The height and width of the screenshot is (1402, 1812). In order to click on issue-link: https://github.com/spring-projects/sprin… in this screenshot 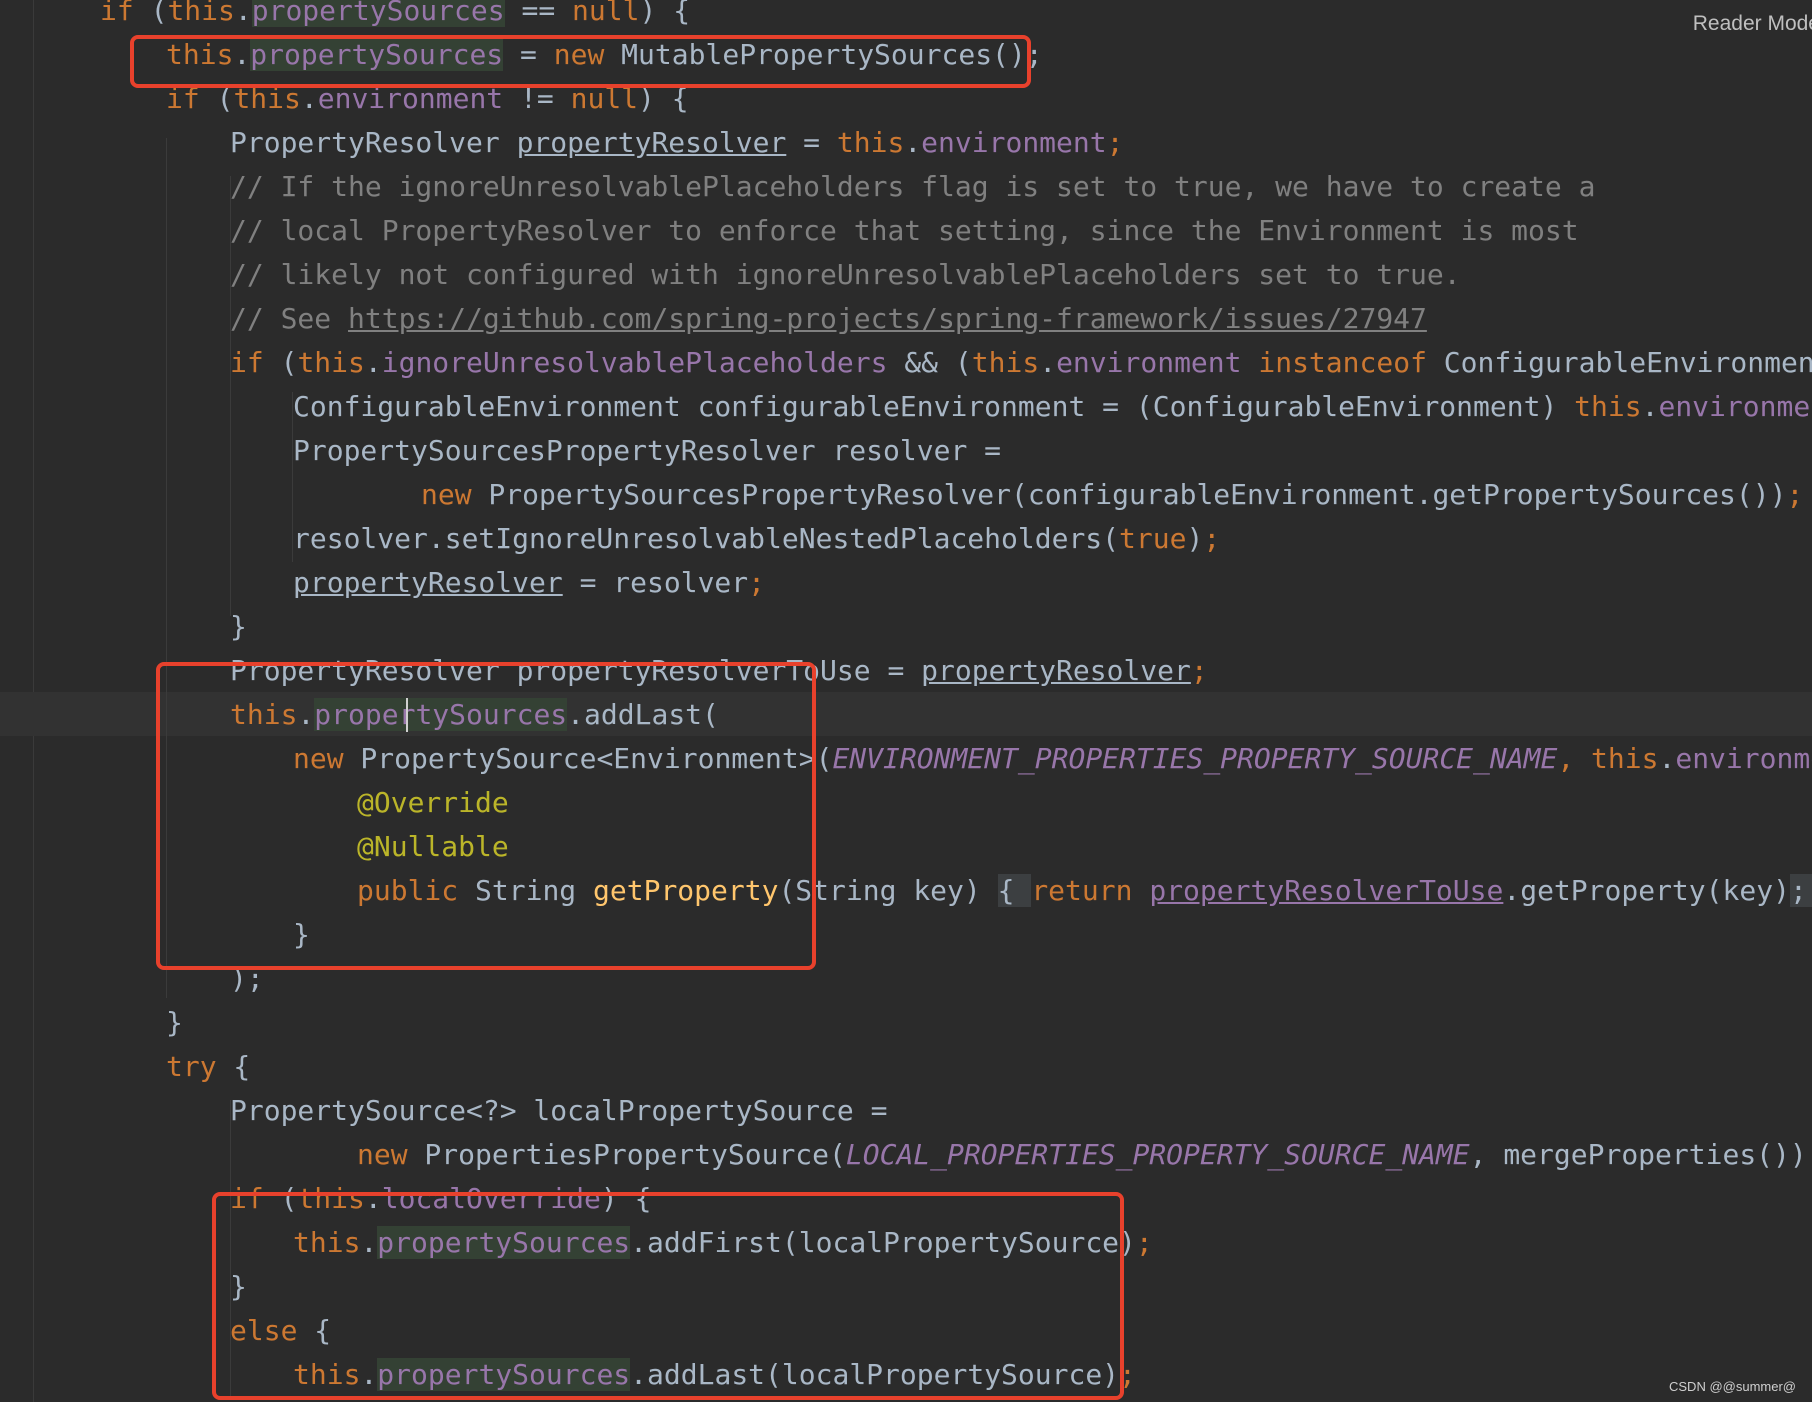, I will do `click(887, 318)`.